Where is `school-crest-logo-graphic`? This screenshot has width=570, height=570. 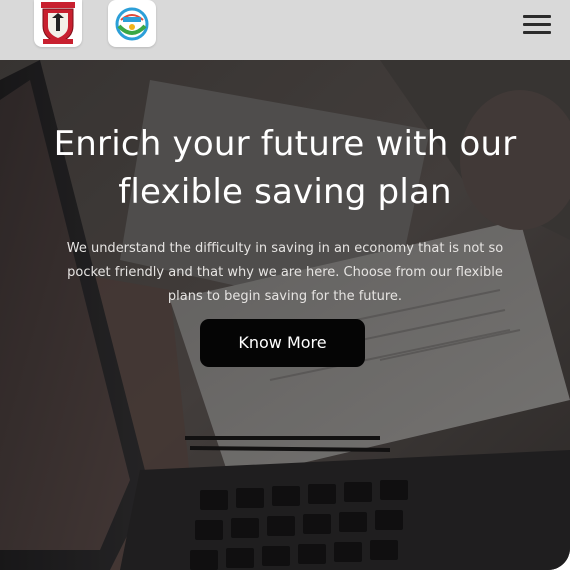 school-crest-logo-graphic is located at coordinates (58, 23).